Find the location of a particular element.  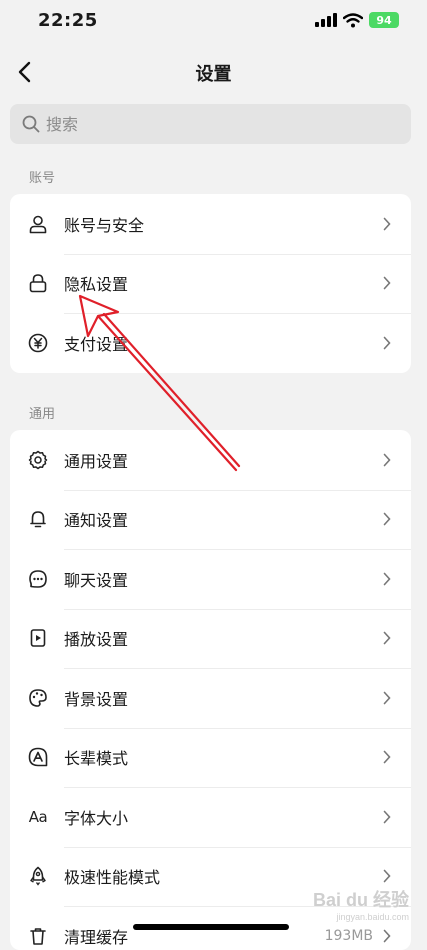

settings-row-font-size: Aa 字体大小 is located at coordinates (210, 817).